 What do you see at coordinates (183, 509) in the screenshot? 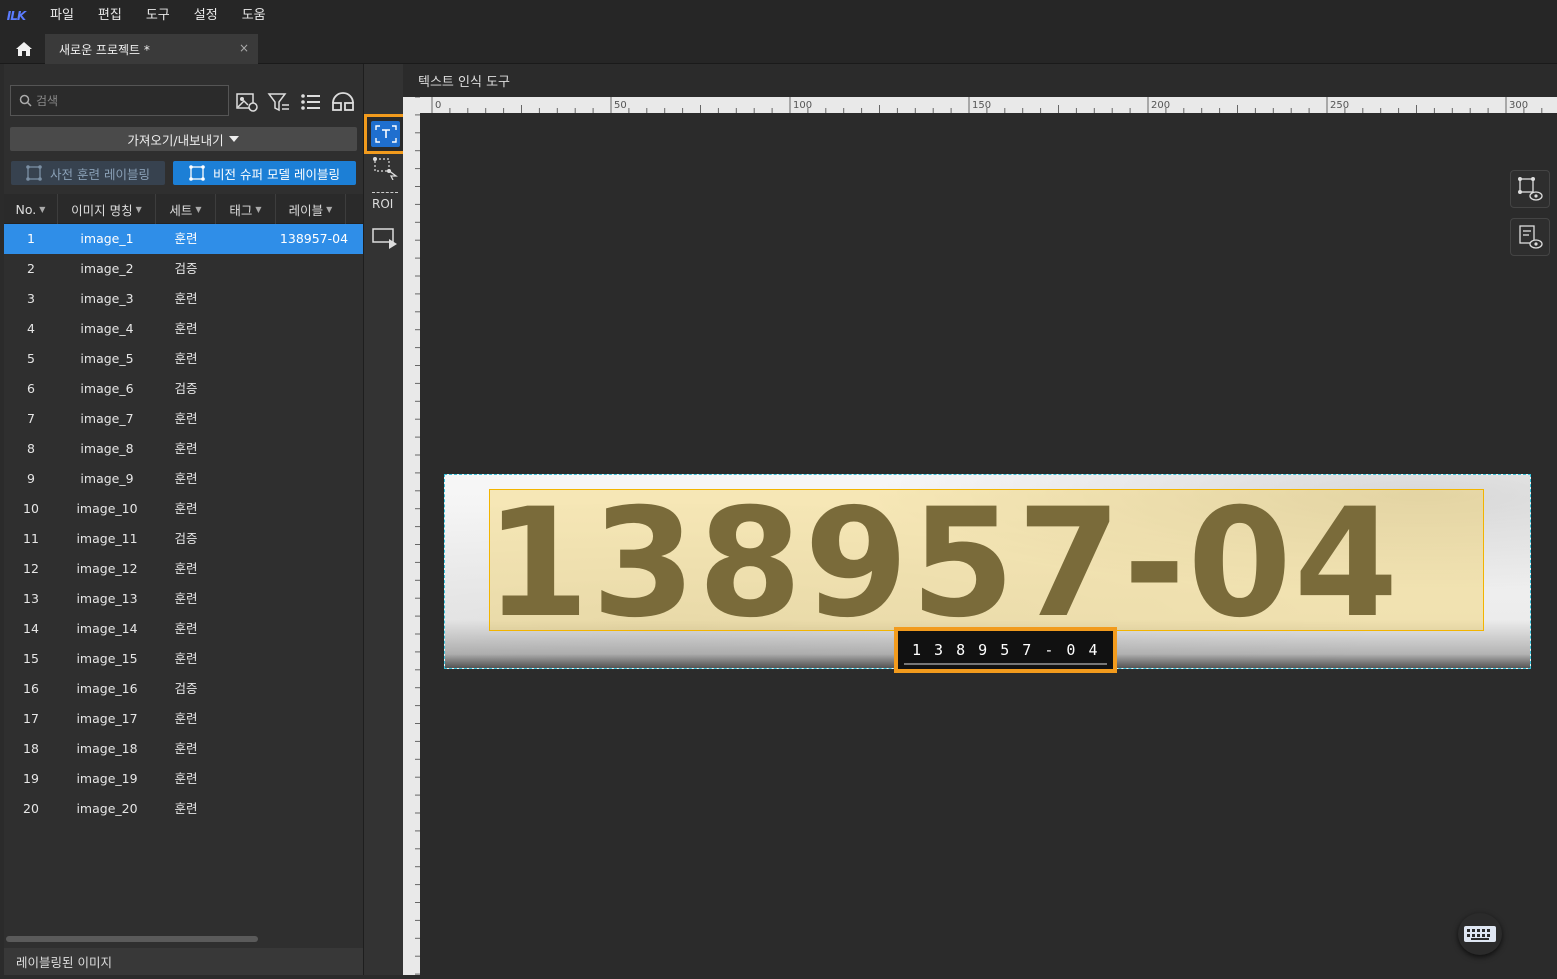
I see `table-row: 10 image_10 훈련` at bounding box center [183, 509].